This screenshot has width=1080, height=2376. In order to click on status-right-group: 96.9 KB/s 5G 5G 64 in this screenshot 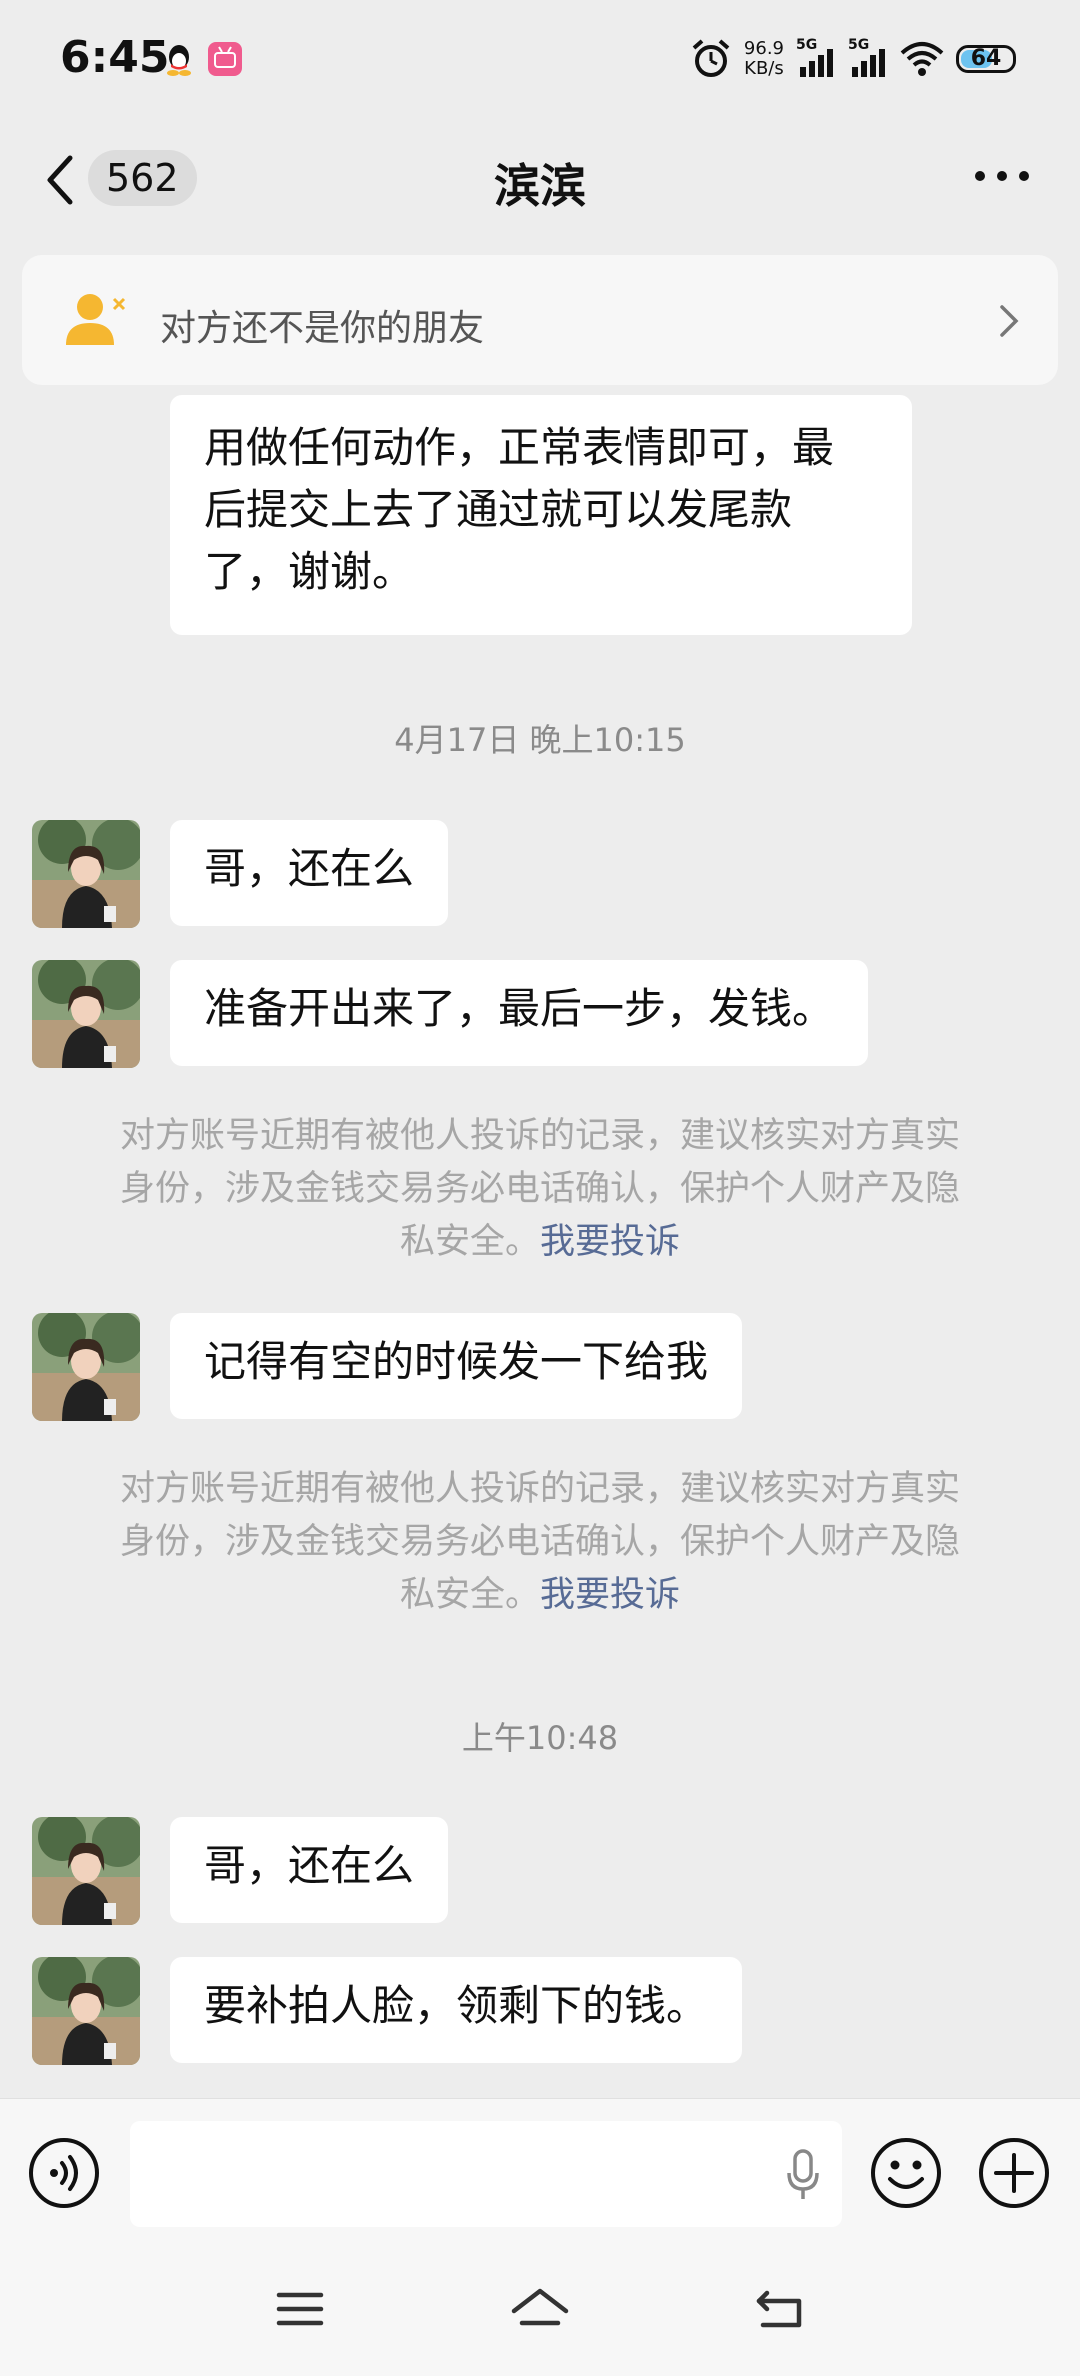, I will do `click(853, 59)`.